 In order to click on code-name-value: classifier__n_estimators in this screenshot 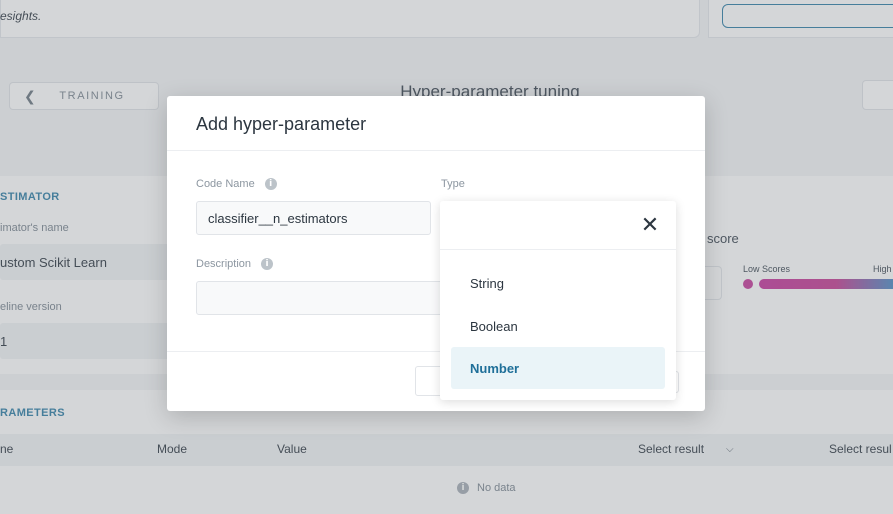, I will do `click(278, 218)`.